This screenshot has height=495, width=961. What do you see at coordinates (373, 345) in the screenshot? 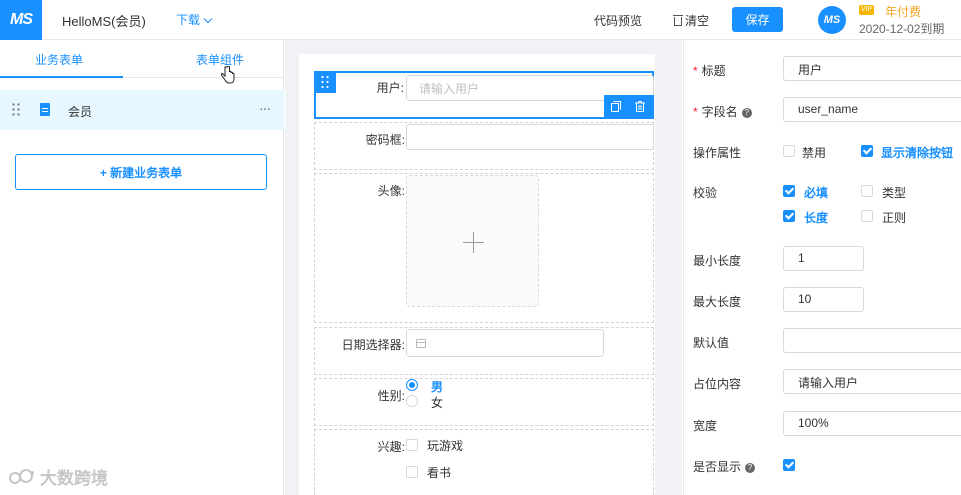
I see `field-label: 日期选择器:` at bounding box center [373, 345].